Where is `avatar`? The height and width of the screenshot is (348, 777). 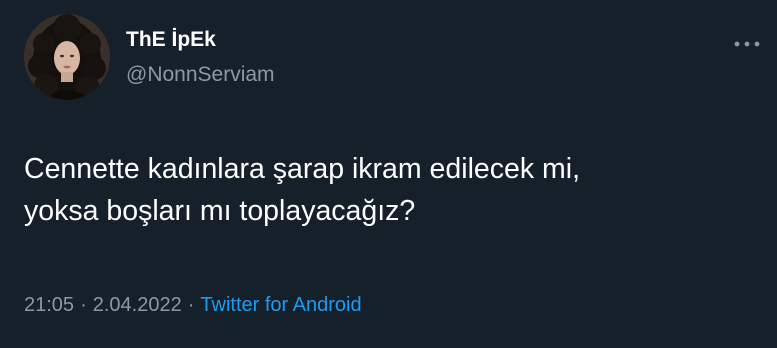 avatar is located at coordinates (67, 57).